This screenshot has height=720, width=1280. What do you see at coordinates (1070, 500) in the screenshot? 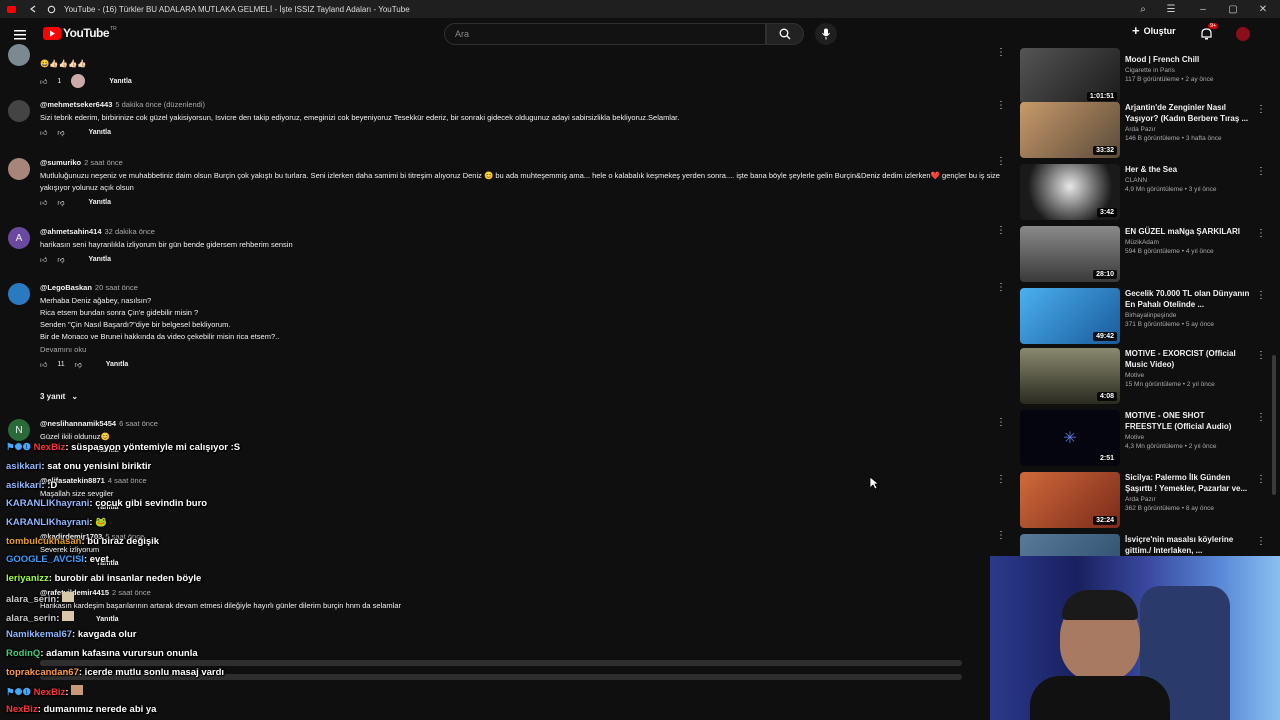
I see `video-thumbnail: 32:24` at bounding box center [1070, 500].